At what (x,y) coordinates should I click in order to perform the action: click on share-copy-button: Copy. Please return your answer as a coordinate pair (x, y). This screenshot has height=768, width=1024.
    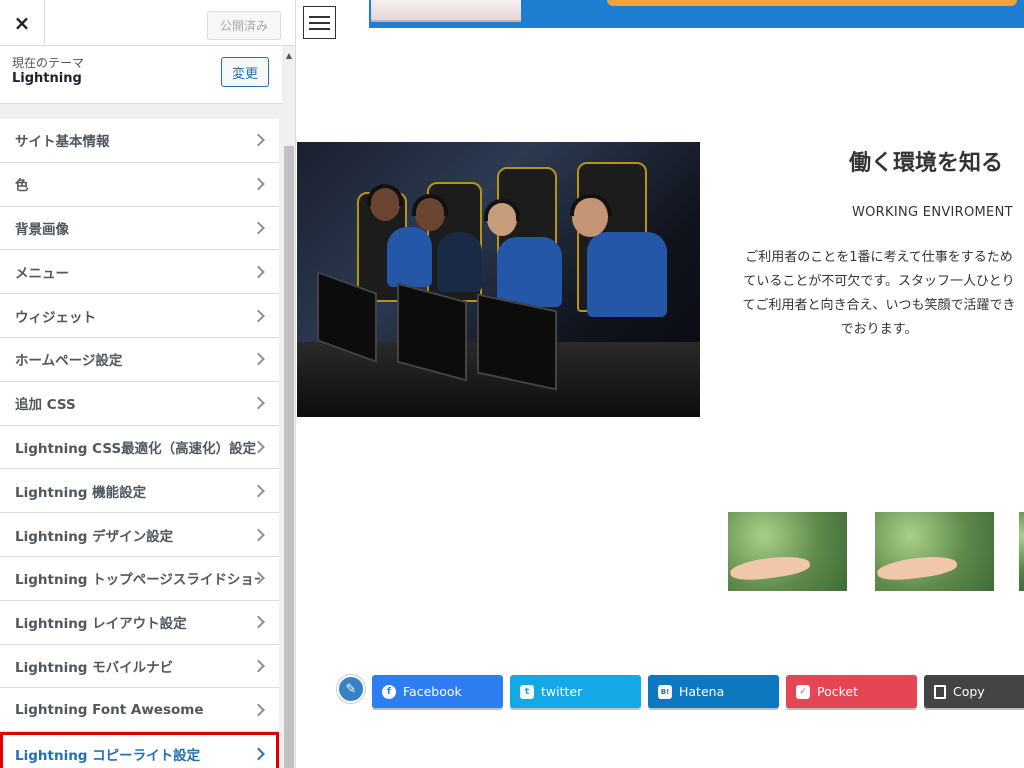
    Looking at the image, I should click on (974, 691).